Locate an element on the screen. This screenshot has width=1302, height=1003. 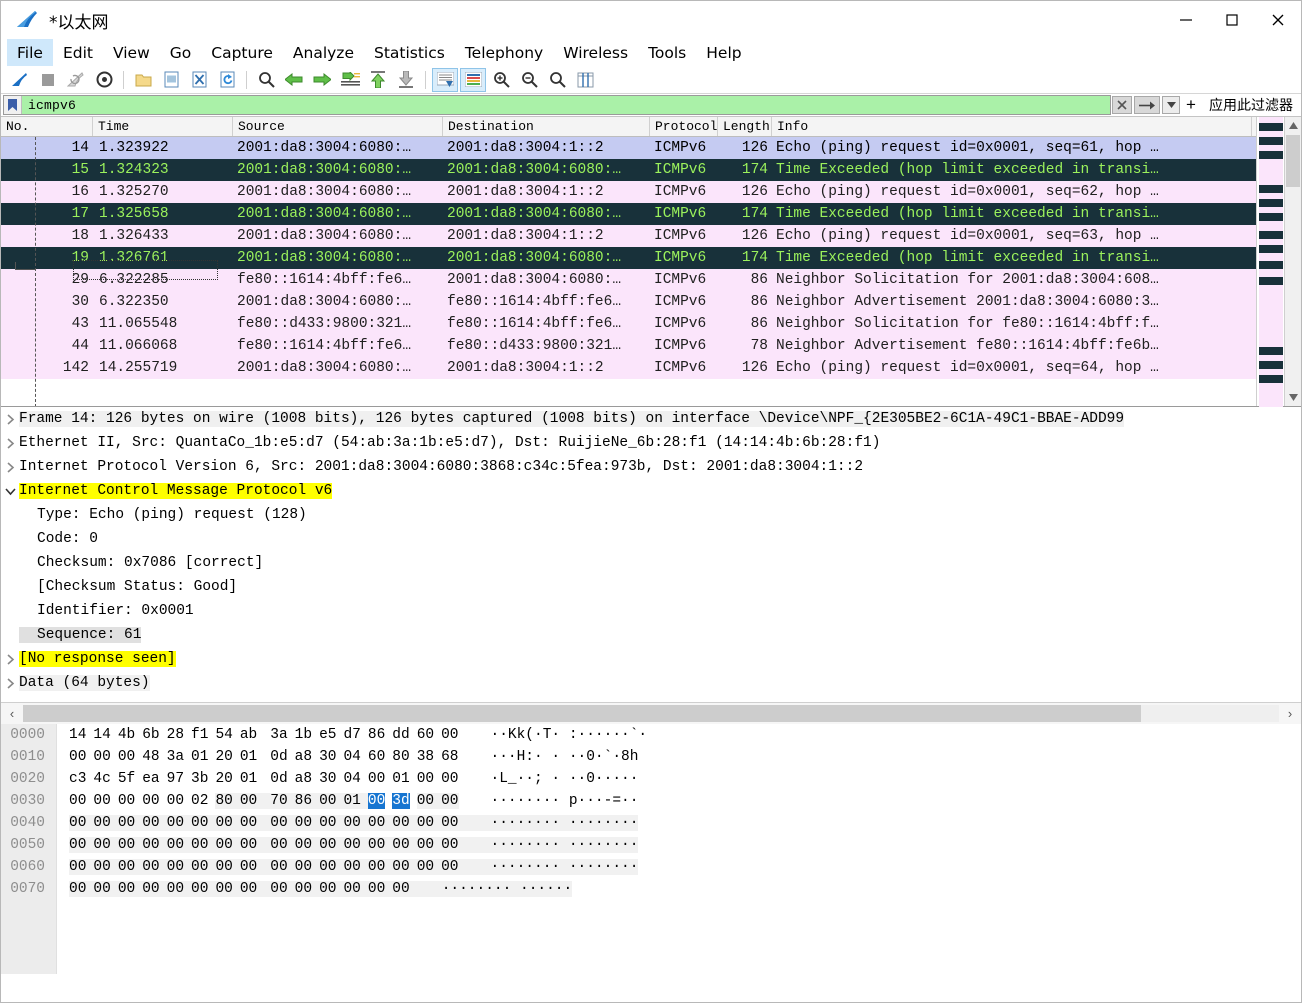
scroll-up-arrow-icon is located at coordinates (1293, 125).